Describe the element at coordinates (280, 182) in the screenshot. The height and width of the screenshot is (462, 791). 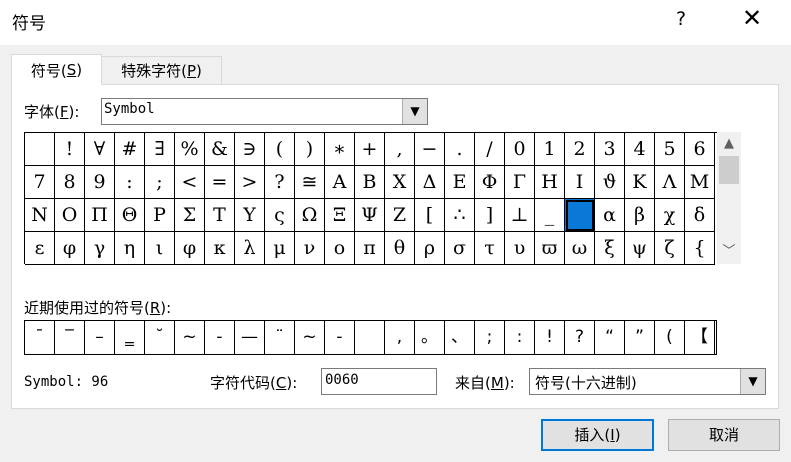
I see `symbol-cell: ?` at that location.